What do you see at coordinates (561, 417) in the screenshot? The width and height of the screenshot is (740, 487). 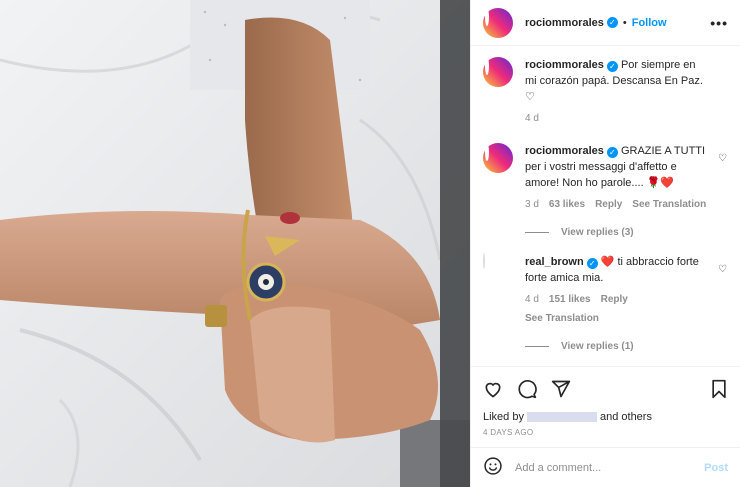 I see `liked-by-user-redacted` at bounding box center [561, 417].